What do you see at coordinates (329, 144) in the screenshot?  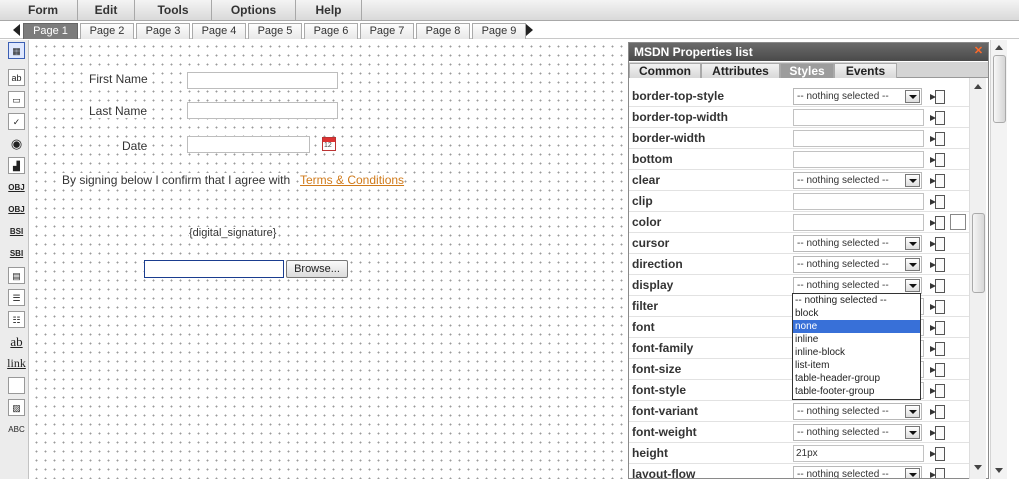 I see `calendar-icon: 12` at bounding box center [329, 144].